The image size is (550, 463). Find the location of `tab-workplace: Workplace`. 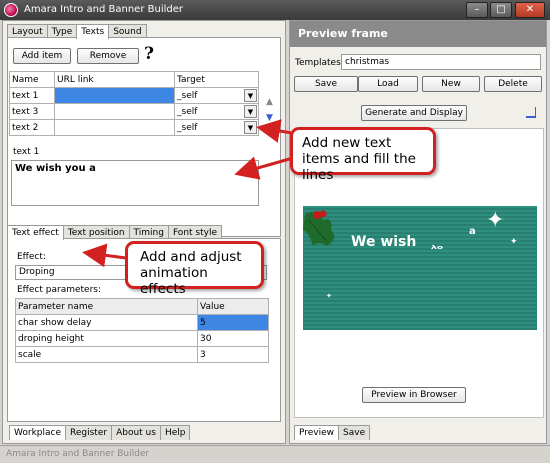

tab-workplace: Workplace is located at coordinates (38, 432).